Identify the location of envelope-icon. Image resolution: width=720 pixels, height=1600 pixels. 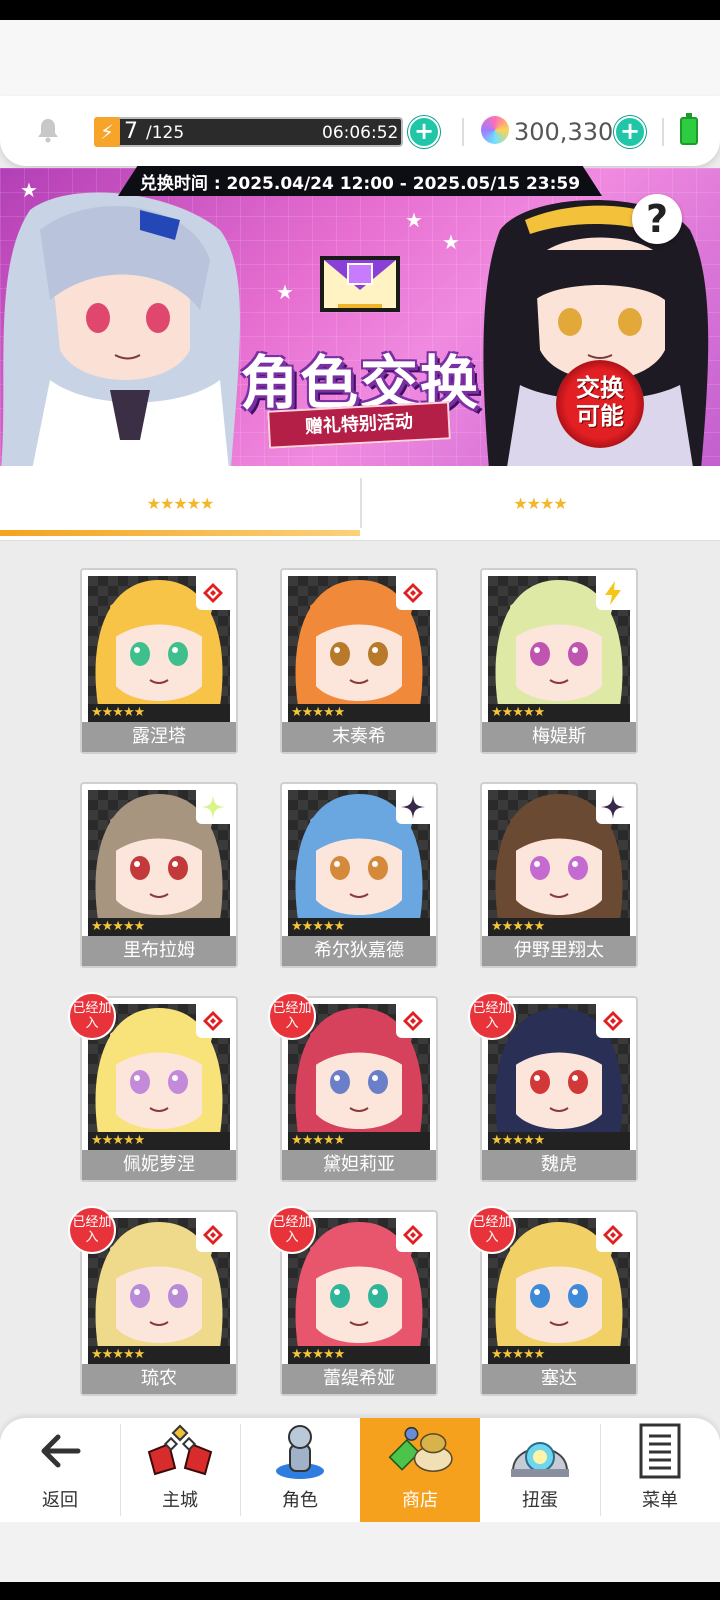
(360, 284).